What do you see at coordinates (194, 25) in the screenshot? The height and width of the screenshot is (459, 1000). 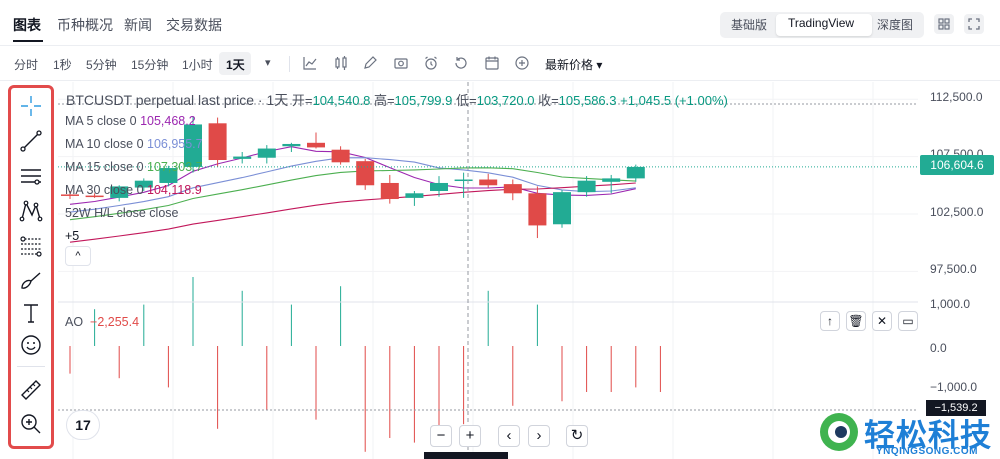 I see `tab-trading-data: 交易数据` at bounding box center [194, 25].